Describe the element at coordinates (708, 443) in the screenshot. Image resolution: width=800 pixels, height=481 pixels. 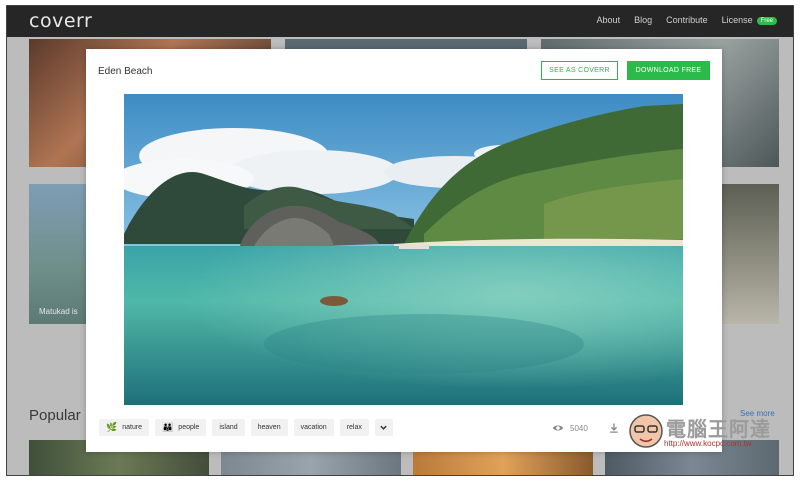
I see `watermark-url: http://www.kocpc.com.tw` at that location.